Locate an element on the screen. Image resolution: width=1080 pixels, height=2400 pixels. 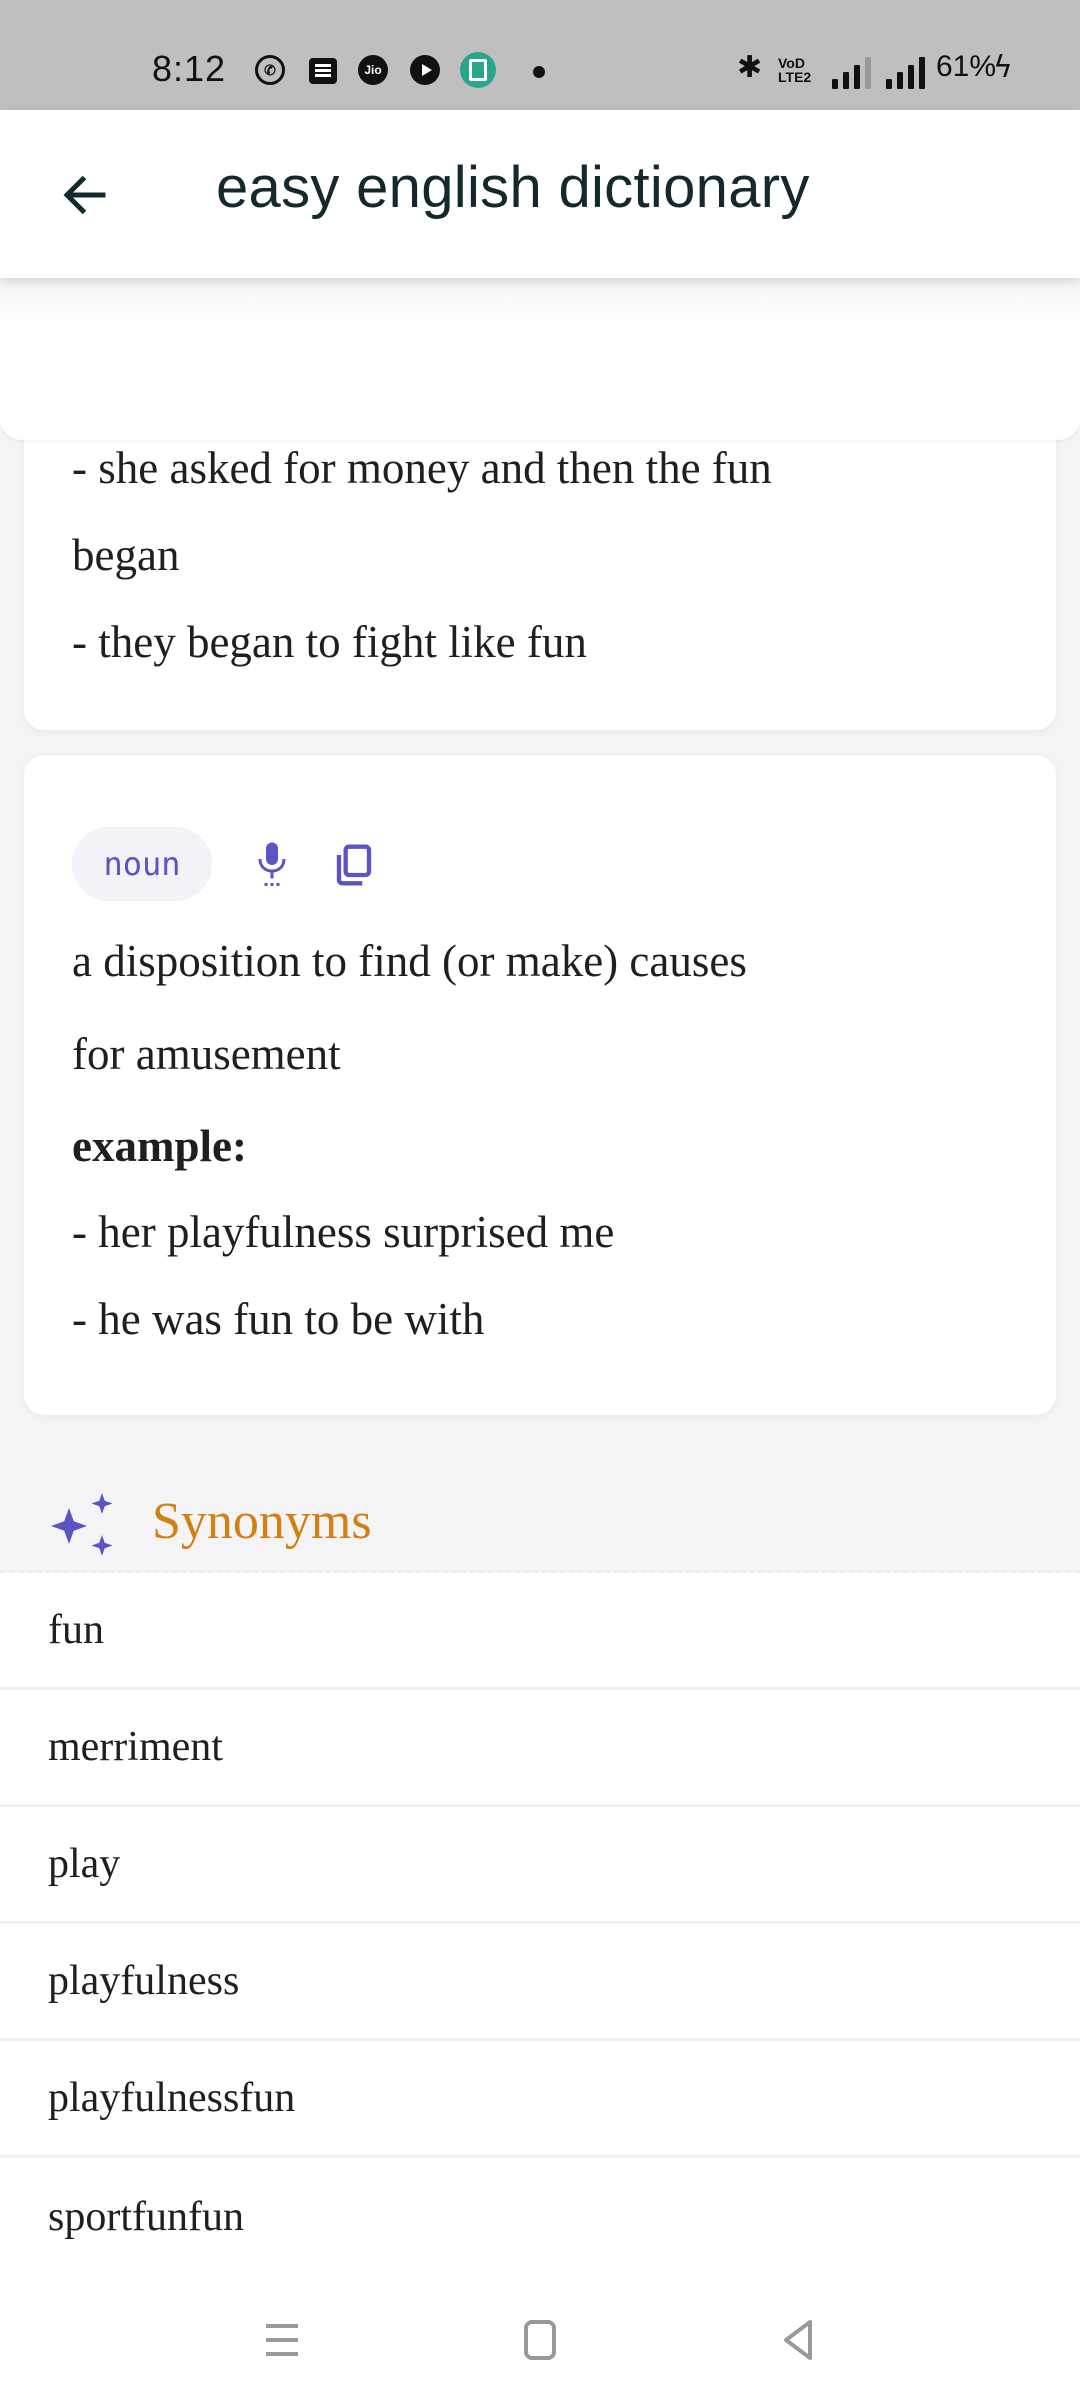
synonym-item: playfulness is located at coordinates (540, 1982).